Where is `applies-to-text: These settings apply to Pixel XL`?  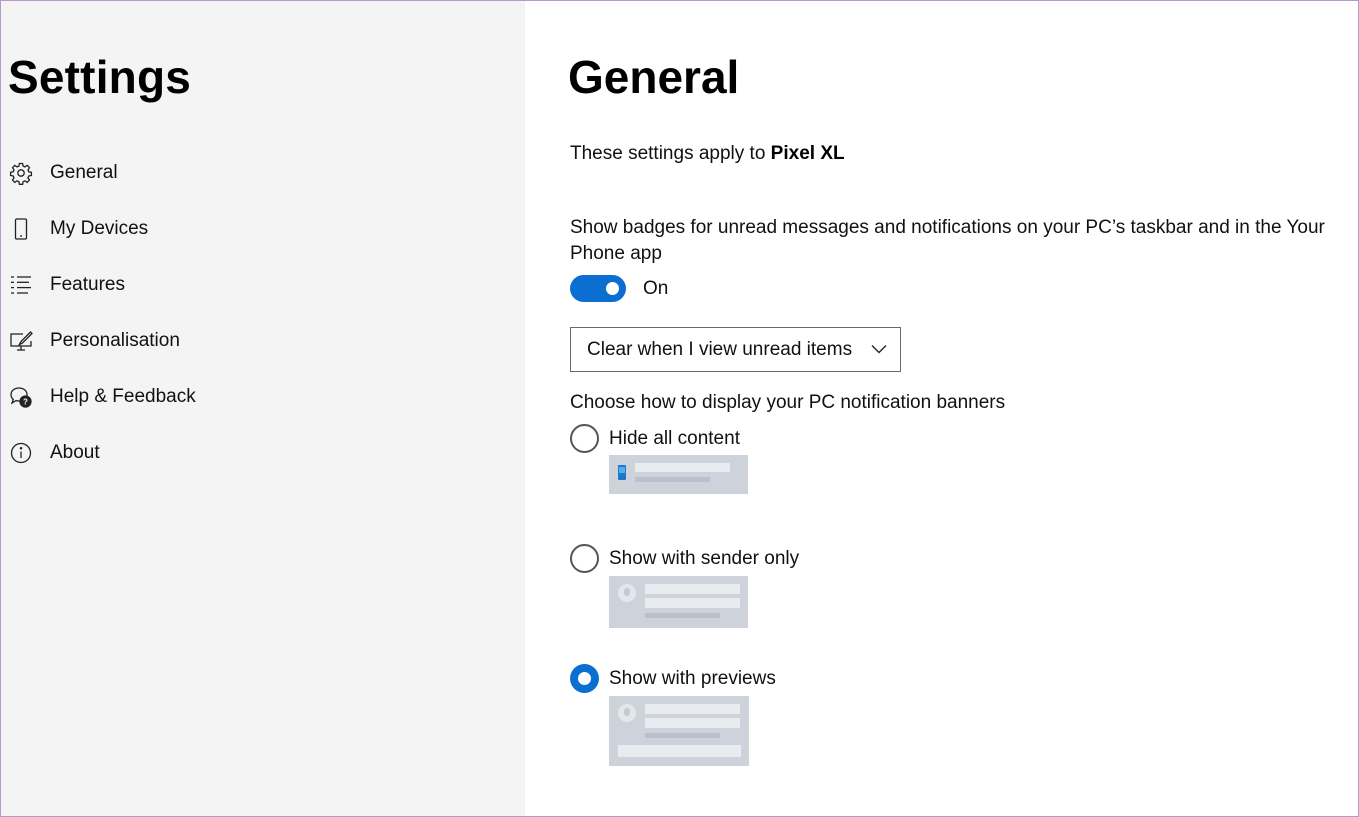 applies-to-text: These settings apply to Pixel XL is located at coordinates (707, 154).